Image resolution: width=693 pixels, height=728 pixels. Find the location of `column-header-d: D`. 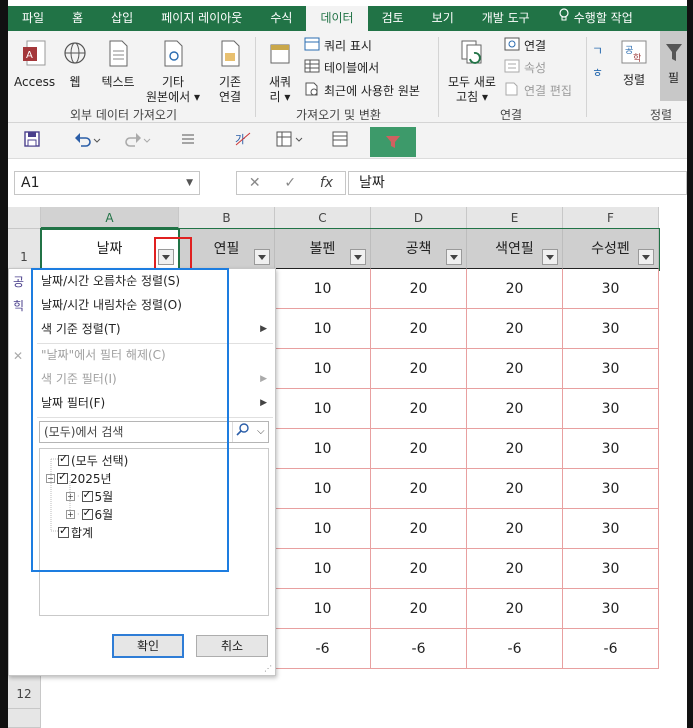

column-header-d: D is located at coordinates (419, 218).